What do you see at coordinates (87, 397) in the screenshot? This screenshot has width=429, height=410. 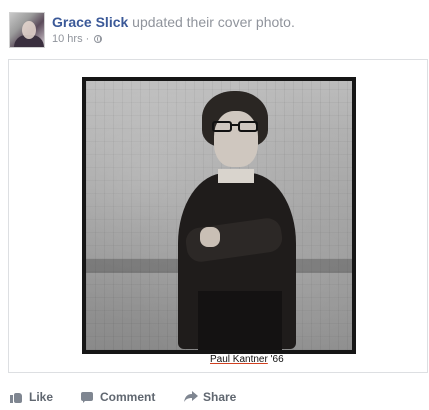 I see `comment-bubble-icon` at bounding box center [87, 397].